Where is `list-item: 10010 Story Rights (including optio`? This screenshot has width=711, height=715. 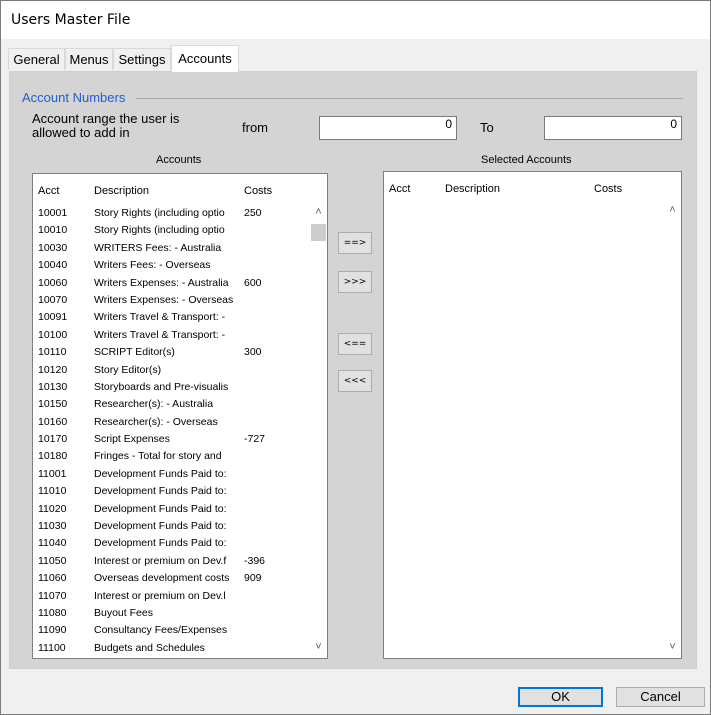 list-item: 10010 Story Rights (including optio is located at coordinates (169, 231).